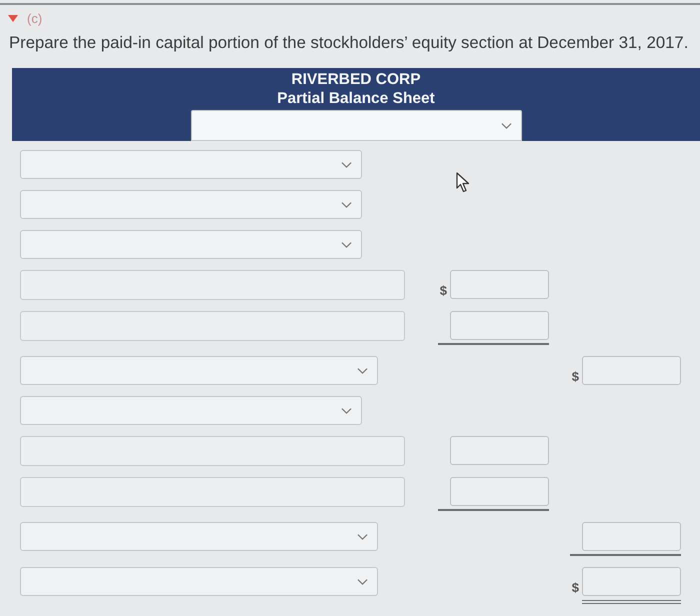  Describe the element at coordinates (25, 19) in the screenshot. I see `section-toggle: (c)` at that location.